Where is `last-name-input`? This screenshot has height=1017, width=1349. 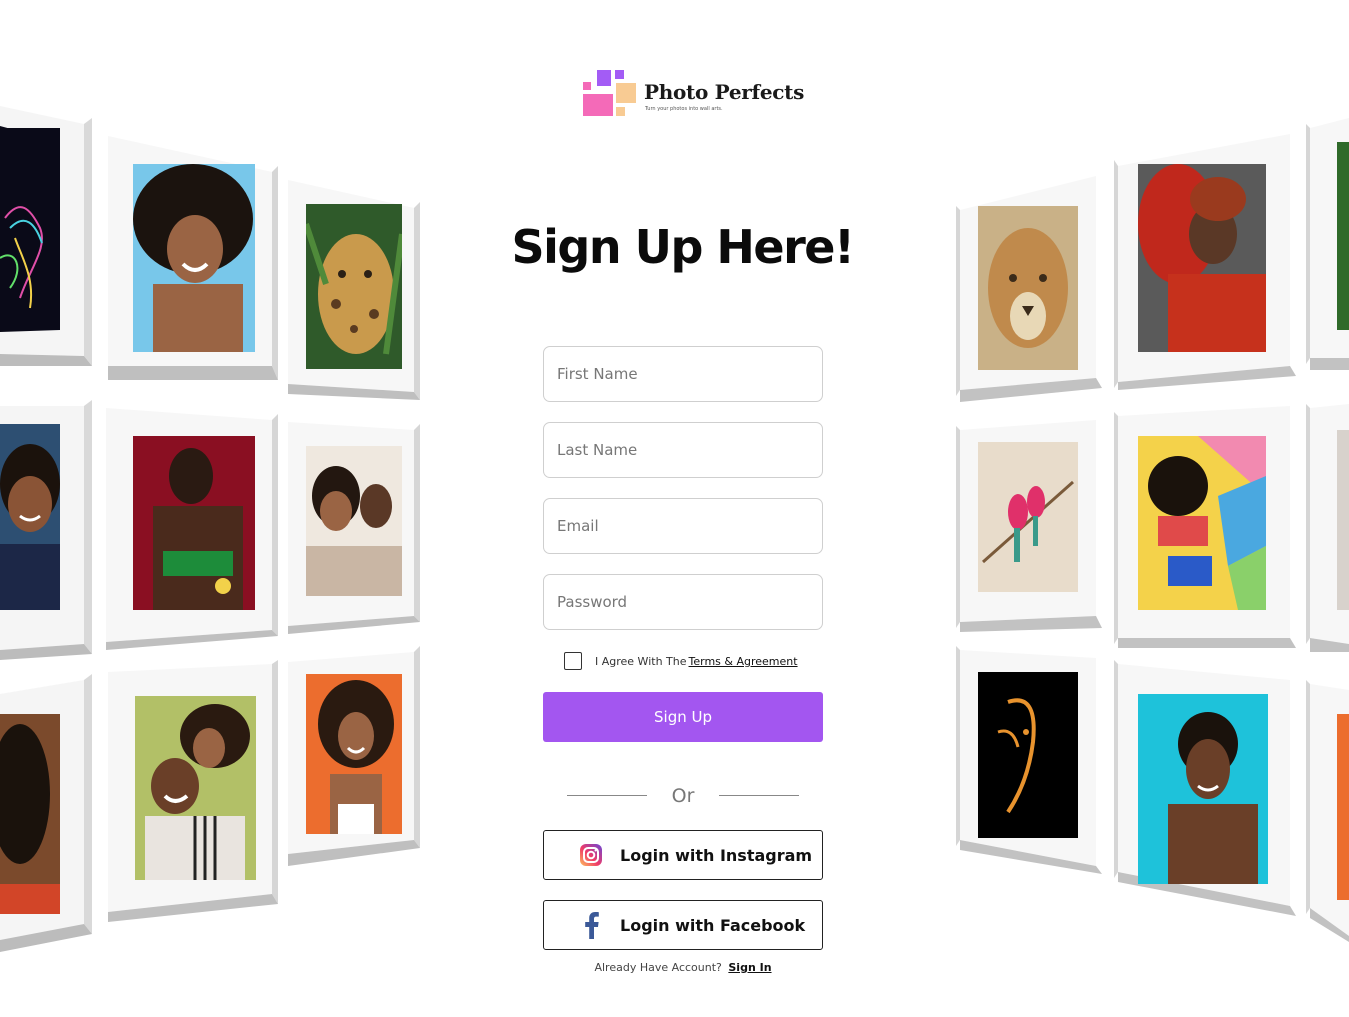
last-name-input is located at coordinates (683, 450).